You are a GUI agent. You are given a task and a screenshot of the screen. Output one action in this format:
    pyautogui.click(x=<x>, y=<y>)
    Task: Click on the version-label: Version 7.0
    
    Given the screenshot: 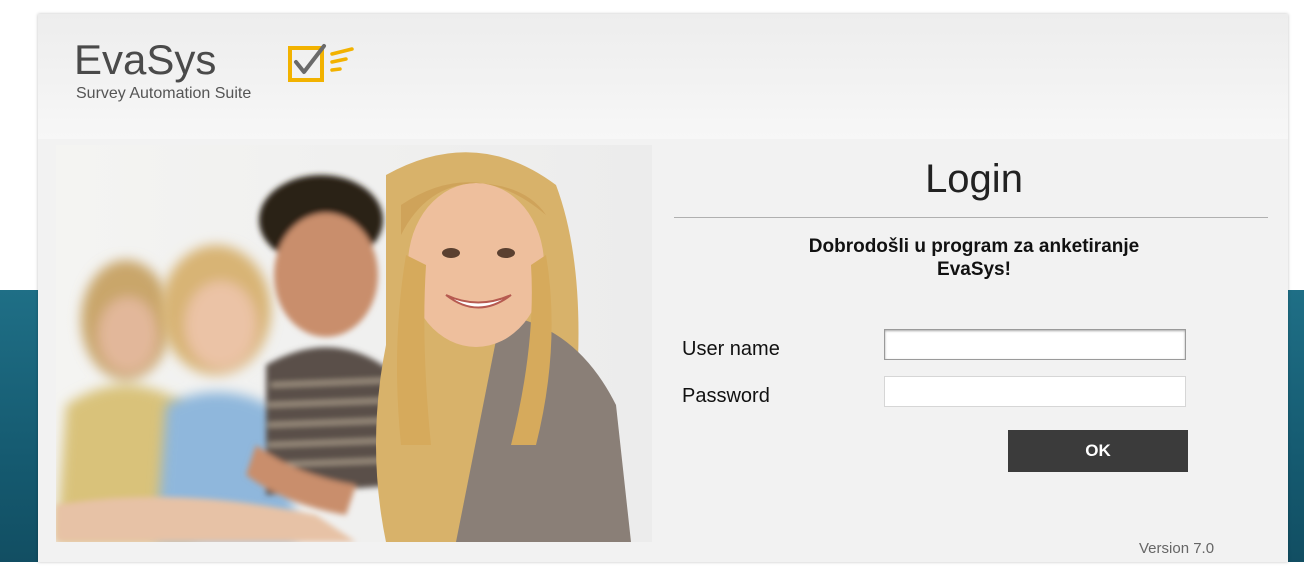 What is the action you would take?
    pyautogui.click(x=1177, y=548)
    